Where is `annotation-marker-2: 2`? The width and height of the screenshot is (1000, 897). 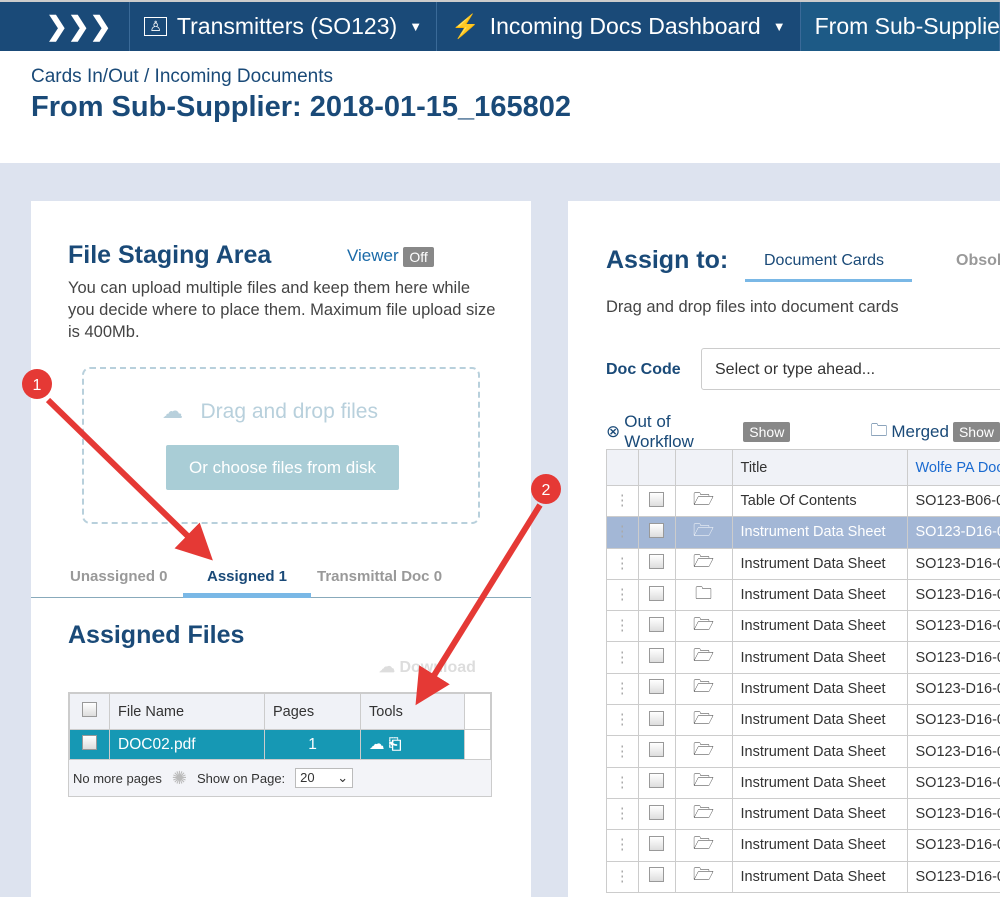
annotation-marker-2: 2 is located at coordinates (546, 490).